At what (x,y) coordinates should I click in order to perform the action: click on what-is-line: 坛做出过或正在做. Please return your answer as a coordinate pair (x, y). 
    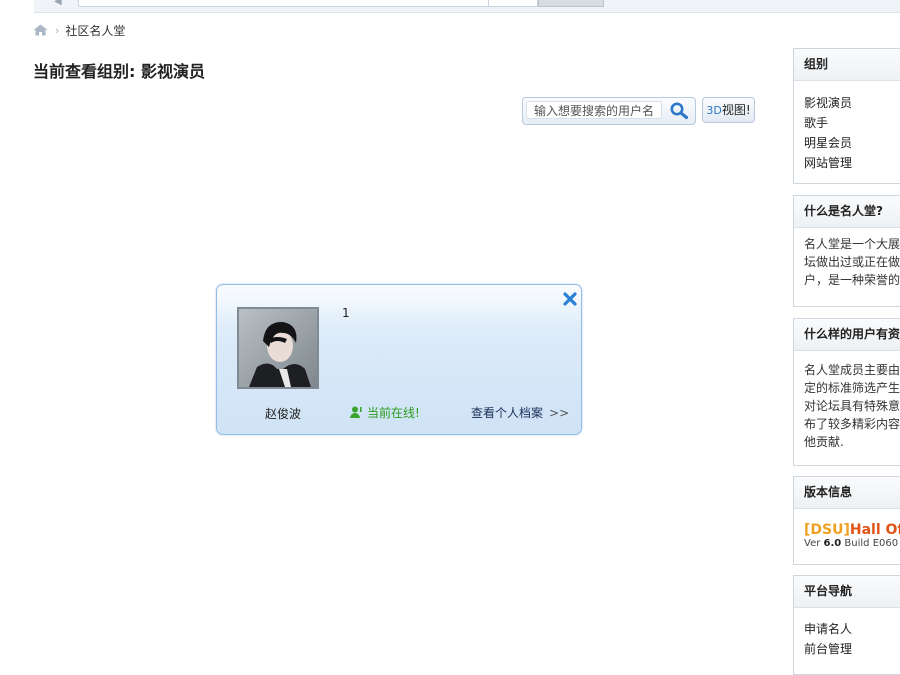
    Looking at the image, I should click on (852, 262).